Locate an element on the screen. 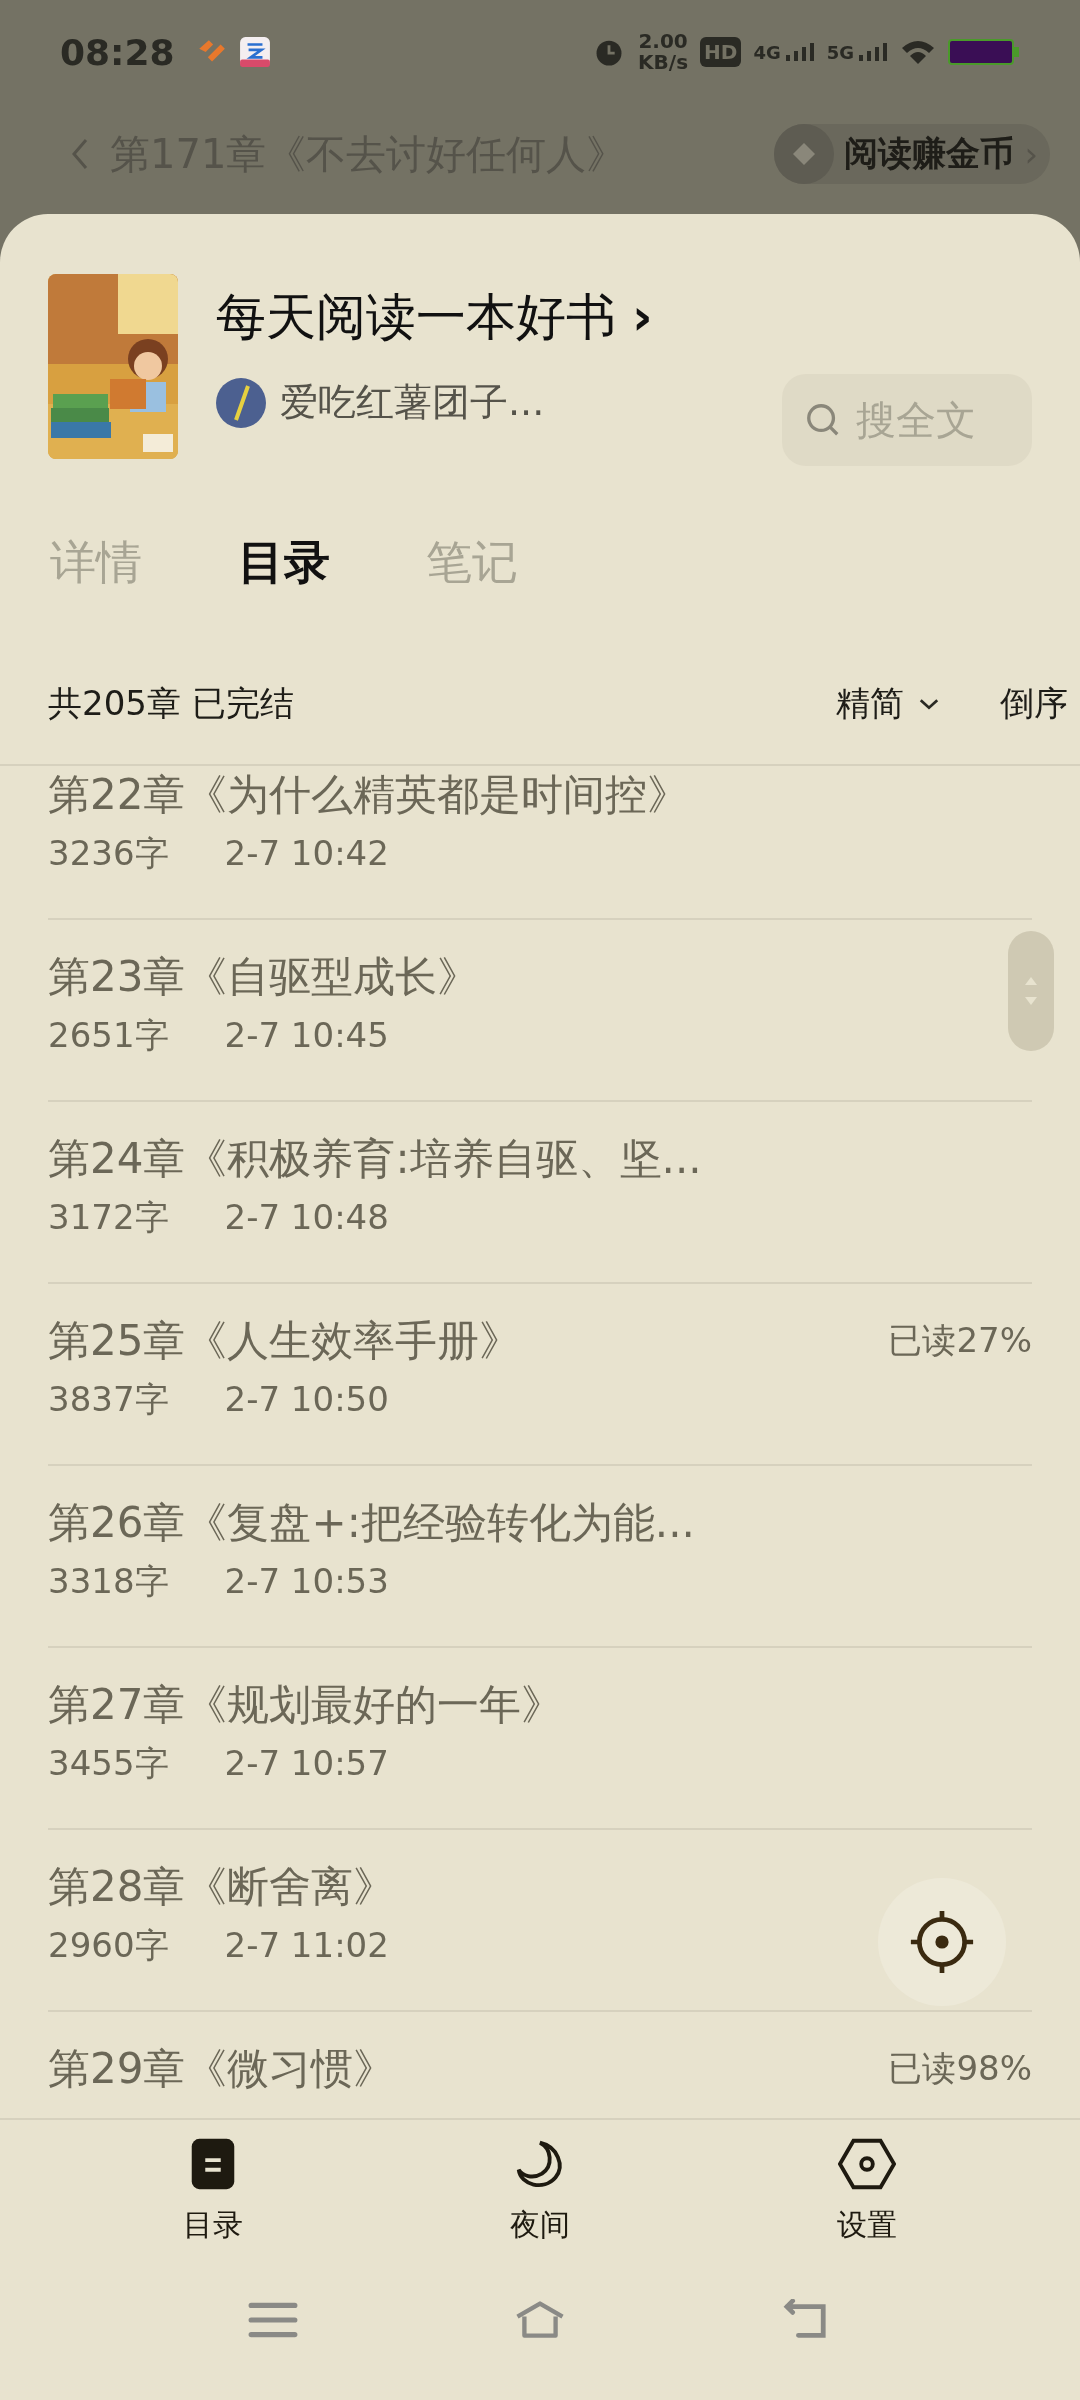 This screenshot has width=1080, height=2400. update-time: 2-7 10:53 is located at coordinates (306, 1581).